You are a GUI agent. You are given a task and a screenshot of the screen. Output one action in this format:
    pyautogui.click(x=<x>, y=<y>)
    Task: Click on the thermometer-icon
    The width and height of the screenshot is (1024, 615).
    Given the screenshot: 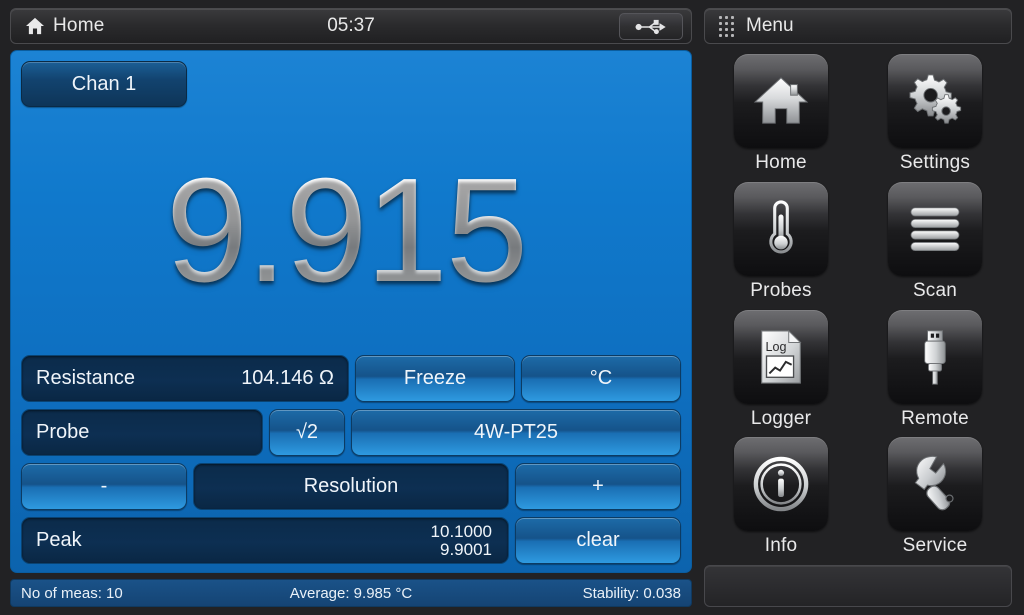 What is the action you would take?
    pyautogui.click(x=781, y=229)
    